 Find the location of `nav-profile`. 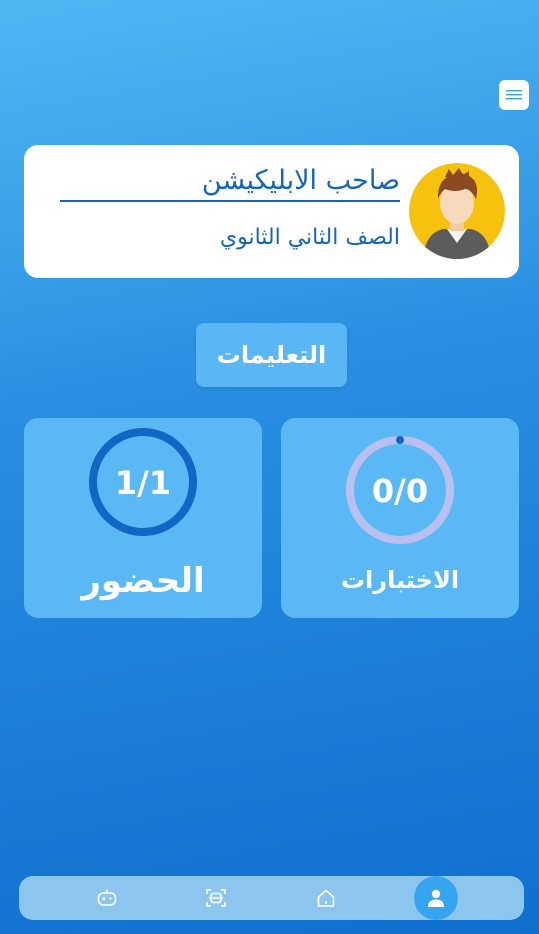

nav-profile is located at coordinates (436, 898).